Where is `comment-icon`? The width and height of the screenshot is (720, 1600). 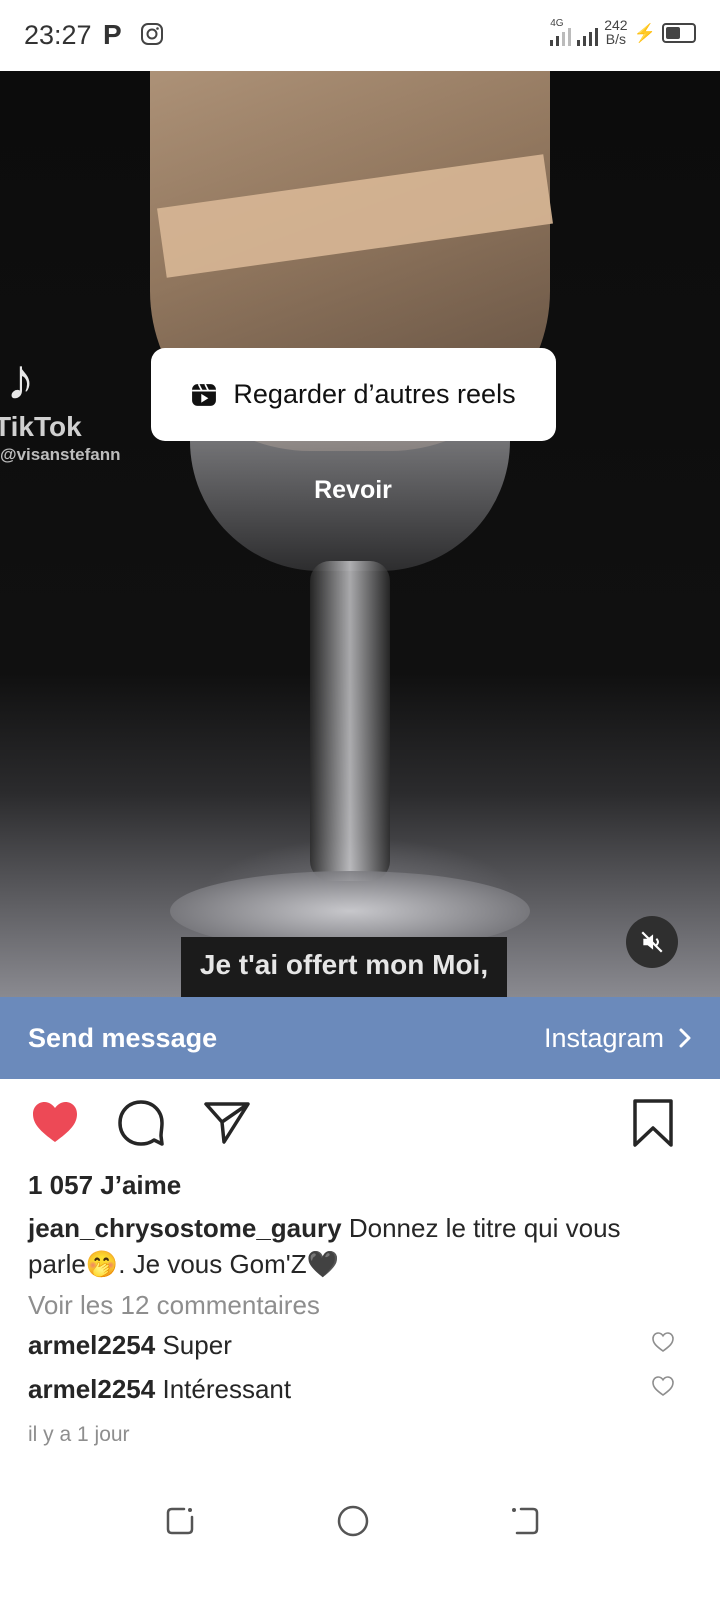
comment-icon is located at coordinates (141, 1123).